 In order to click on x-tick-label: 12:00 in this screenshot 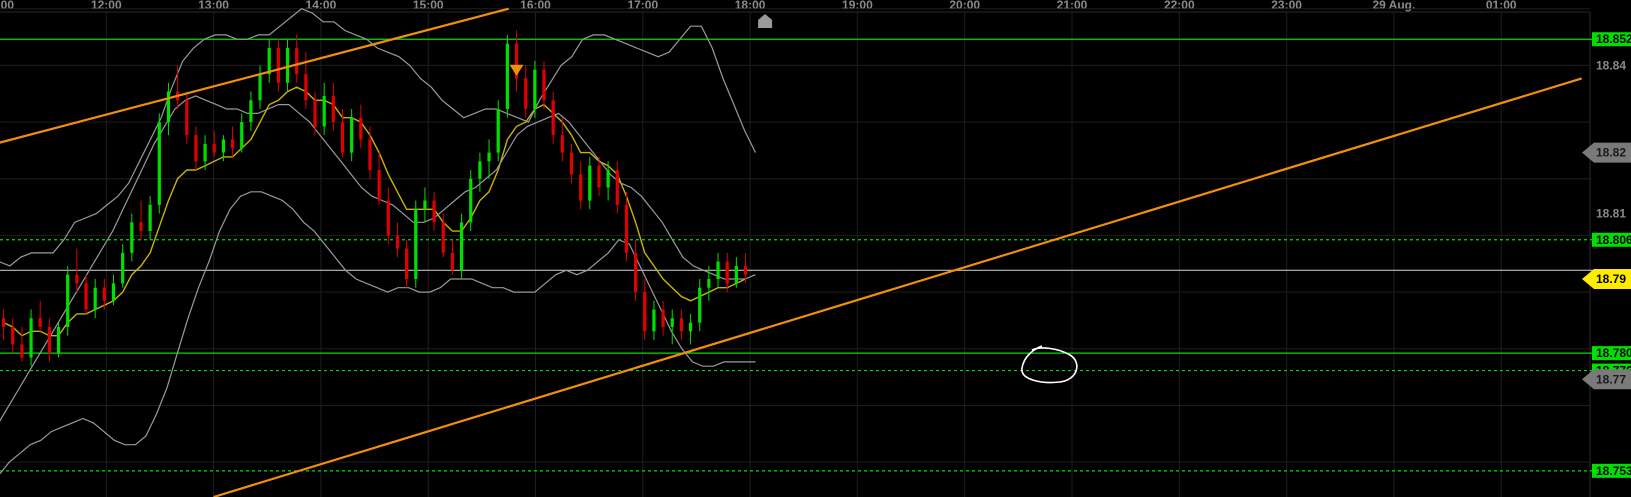, I will do `click(106, 6)`.